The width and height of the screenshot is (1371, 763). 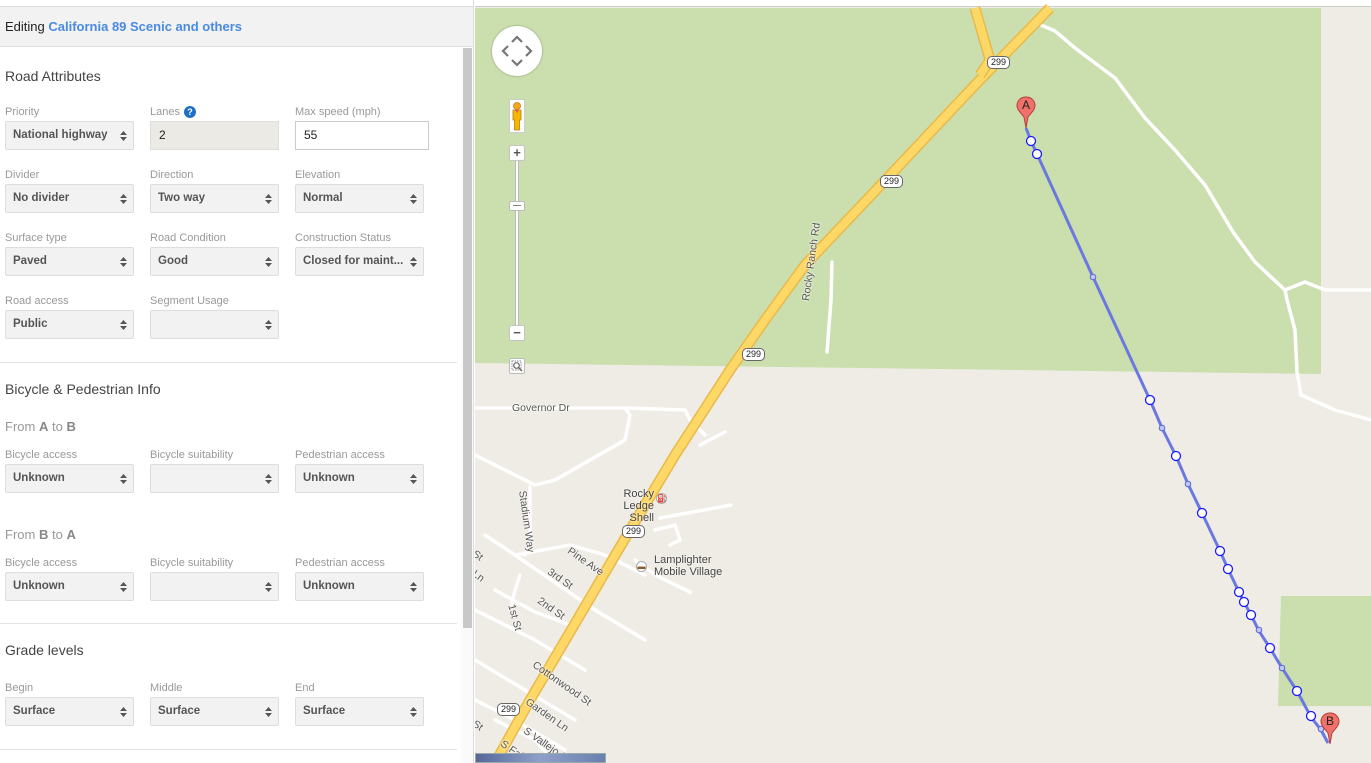 I want to click on grade-middle-select: Surface, so click(x=214, y=711).